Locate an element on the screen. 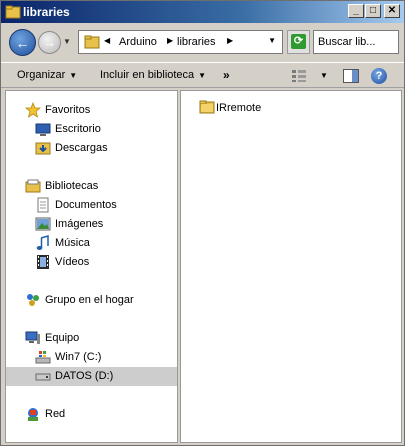 This screenshot has height=446, width=405. include-label: Incluir en biblioteca is located at coordinates (147, 75).